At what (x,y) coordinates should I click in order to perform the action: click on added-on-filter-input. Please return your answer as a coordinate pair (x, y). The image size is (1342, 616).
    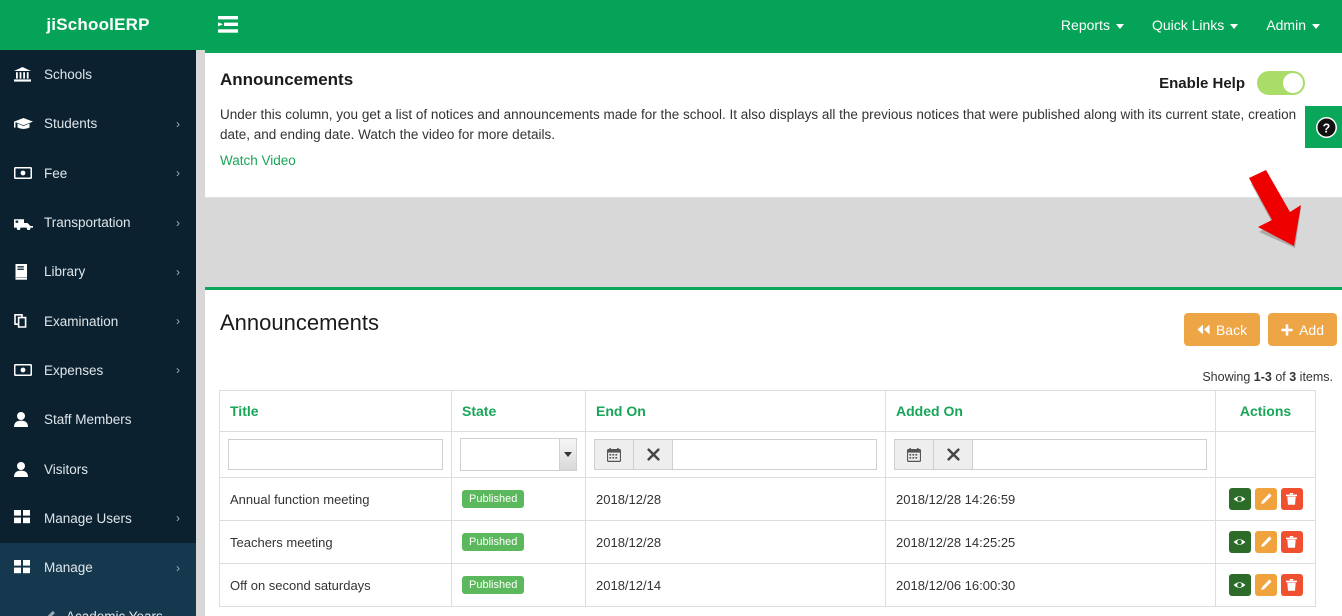
    Looking at the image, I should click on (1089, 454).